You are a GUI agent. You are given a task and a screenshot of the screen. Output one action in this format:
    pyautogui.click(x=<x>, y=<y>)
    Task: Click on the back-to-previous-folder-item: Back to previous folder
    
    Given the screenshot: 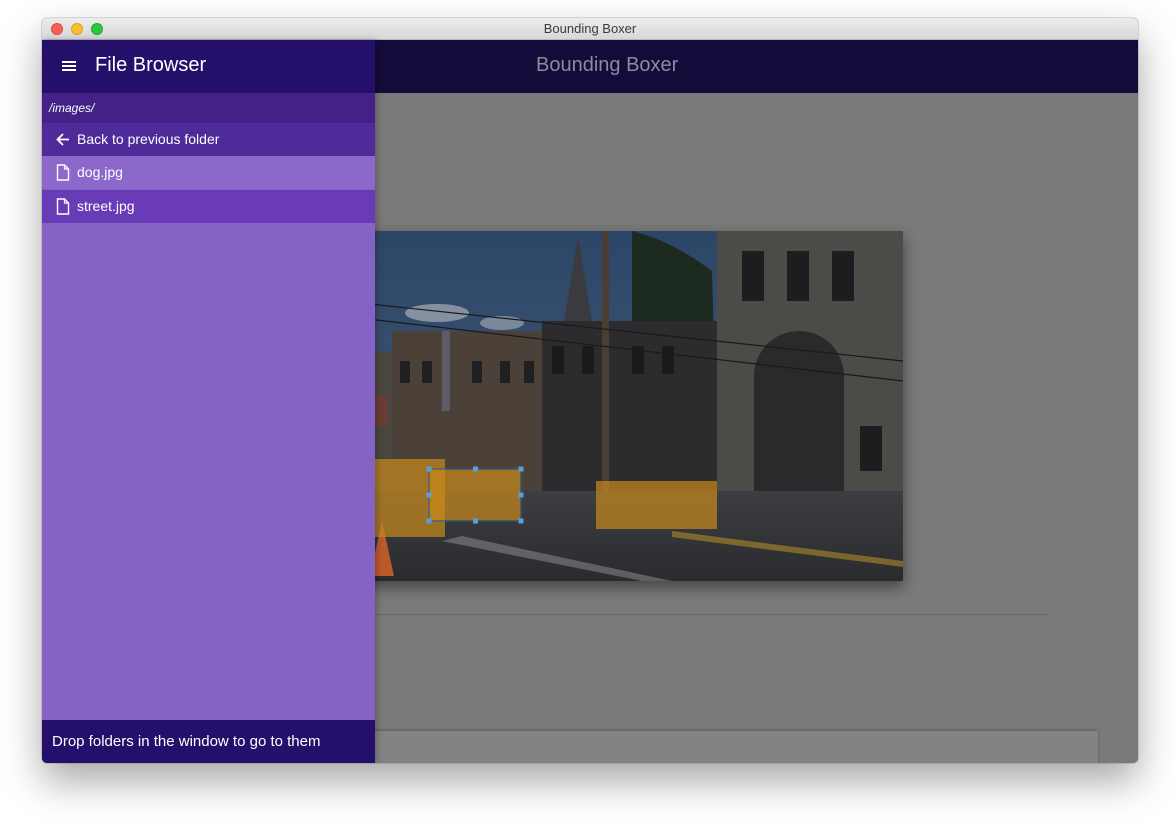 What is the action you would take?
    pyautogui.click(x=208, y=139)
    